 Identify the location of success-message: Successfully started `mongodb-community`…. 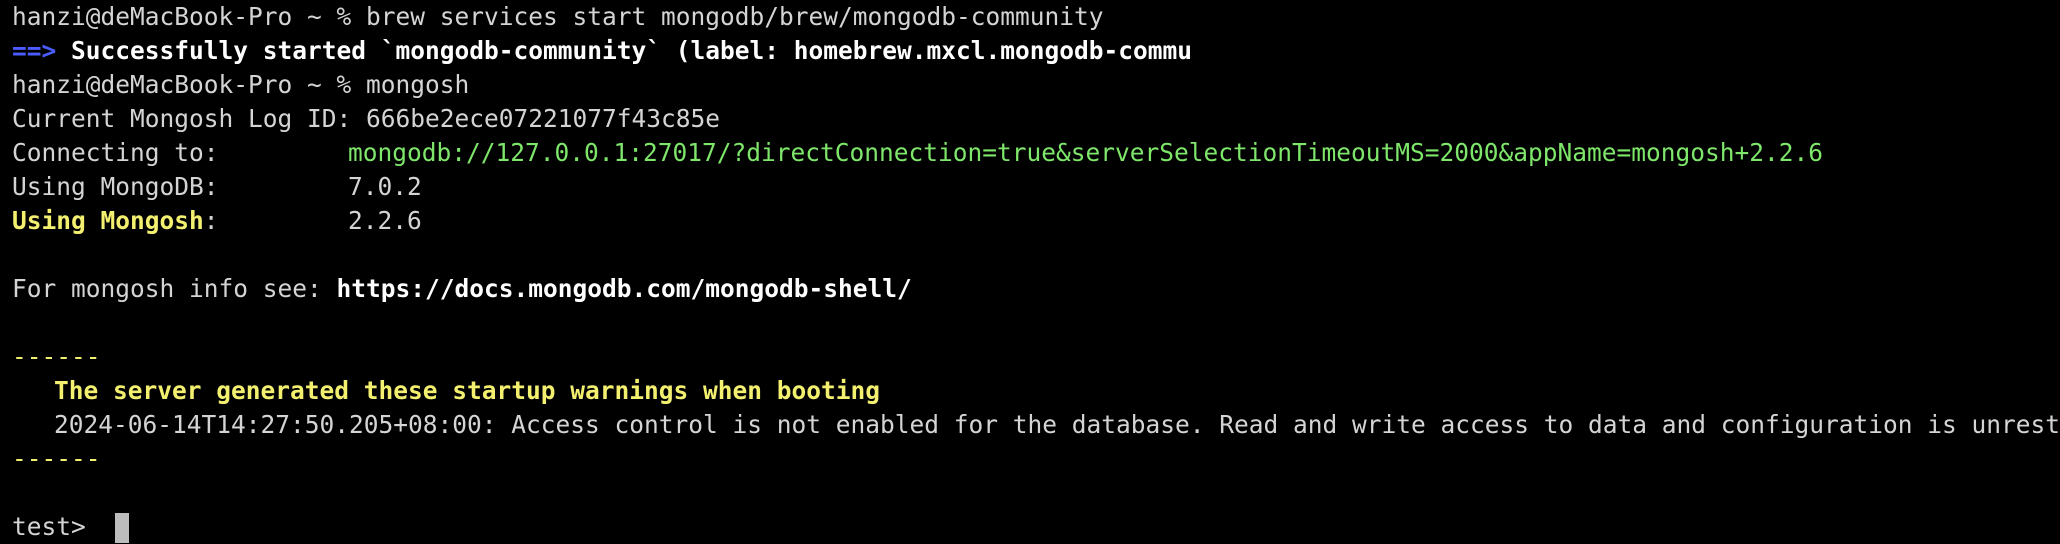
(624, 50).